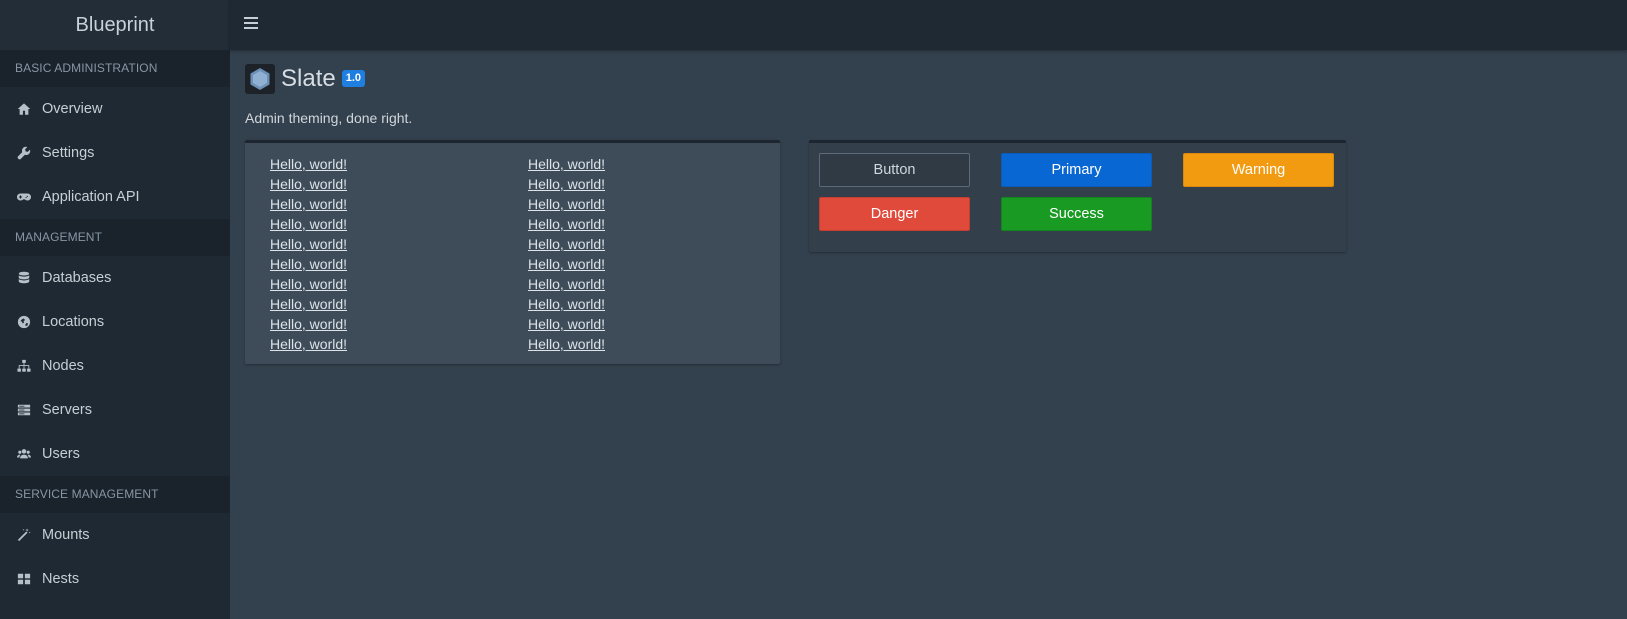 Image resolution: width=1627 pixels, height=619 pixels. Describe the element at coordinates (115, 494) in the screenshot. I see `section-header-service-management: Service Management` at that location.